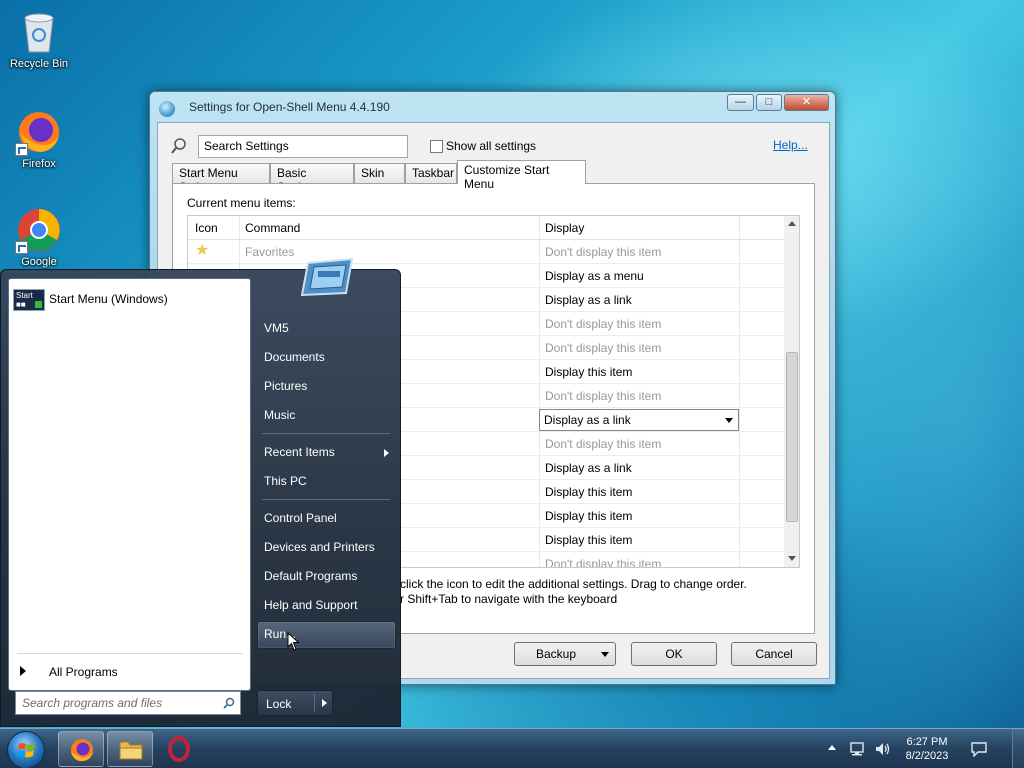 This screenshot has width=1024, height=768. I want to click on desktop-icon-label: Recycle Bin, so click(39, 64).